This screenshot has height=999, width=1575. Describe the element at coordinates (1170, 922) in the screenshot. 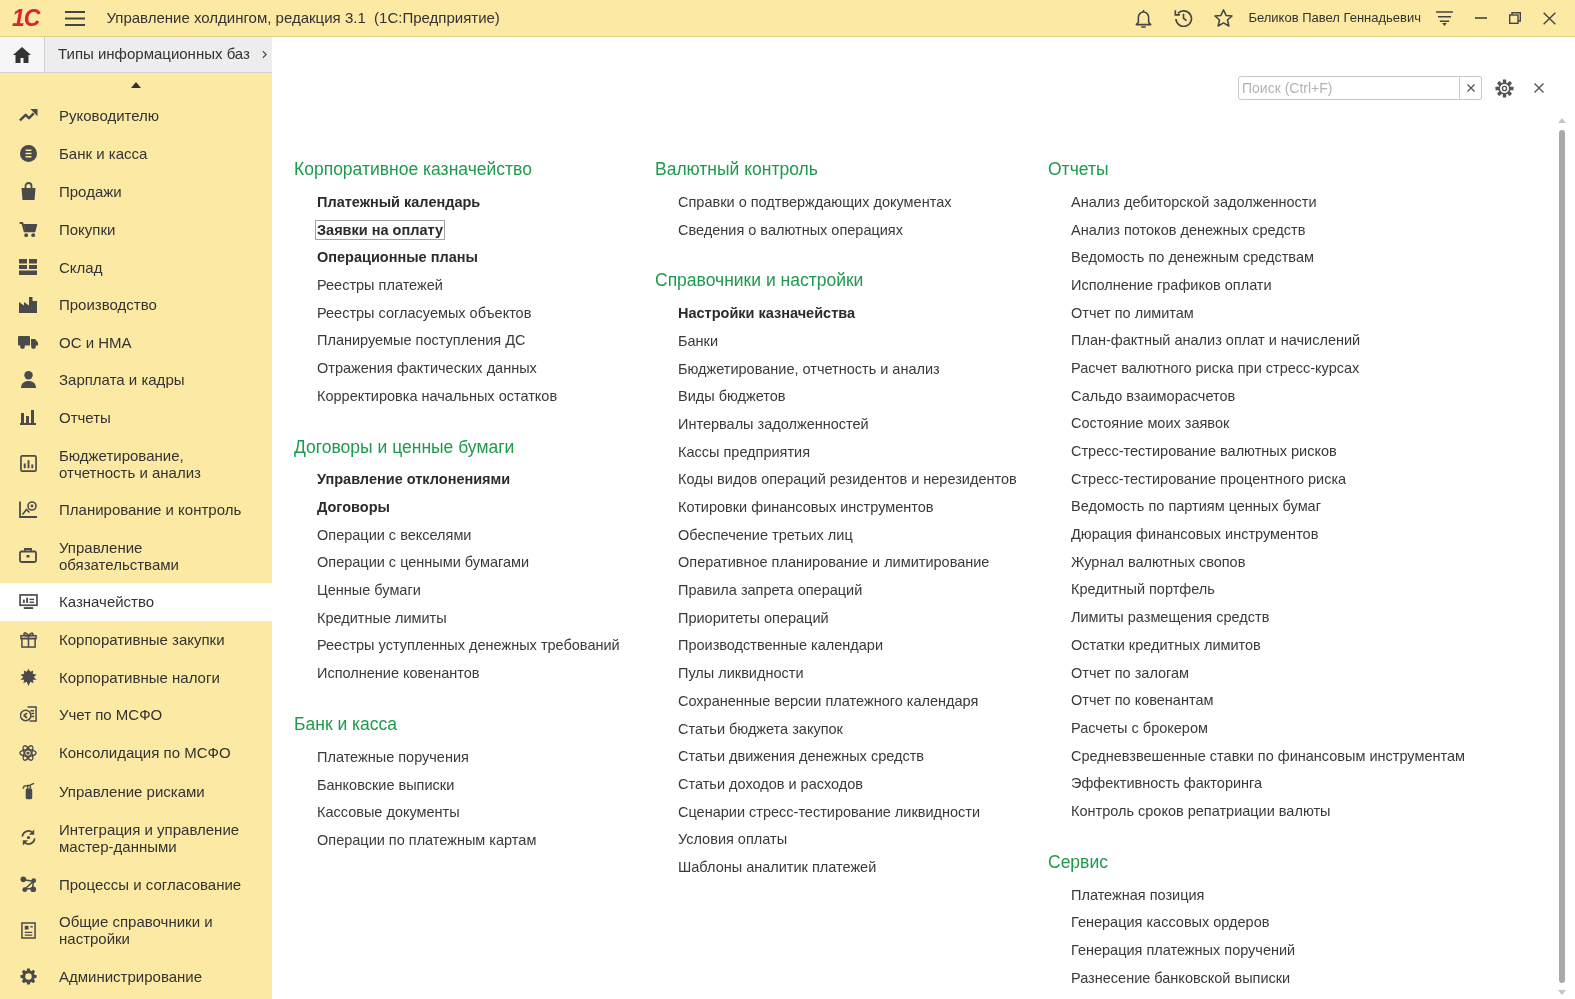

I see `nav-link: Генерация кассовых ордеров` at that location.